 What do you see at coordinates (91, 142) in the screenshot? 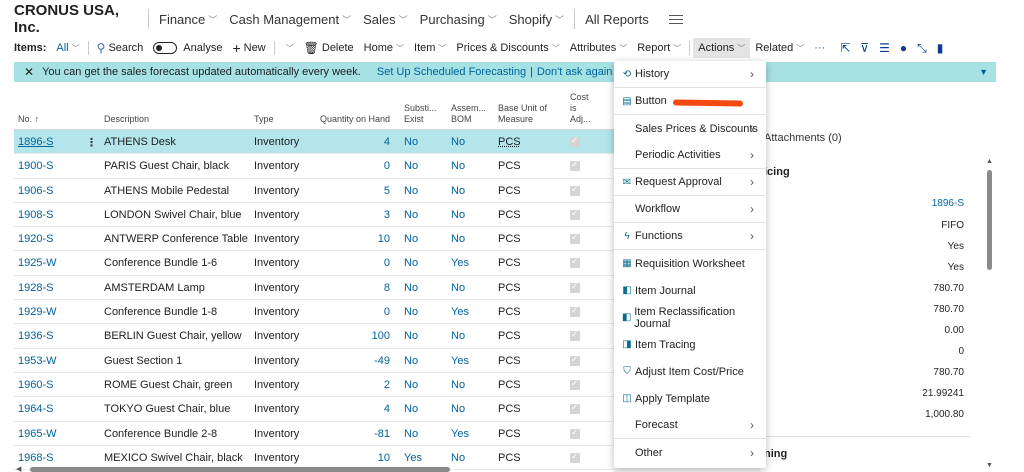
I see `row-actions-icon: ⋮` at bounding box center [91, 142].